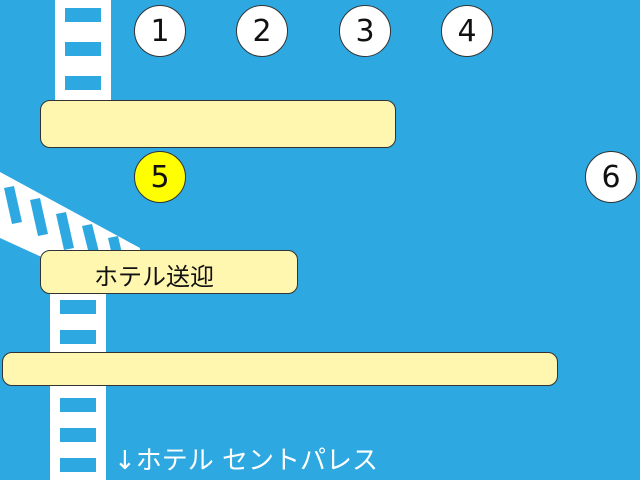 The image size is (640, 480). Describe the element at coordinates (218, 124) in the screenshot. I see `platform-upper` at that location.